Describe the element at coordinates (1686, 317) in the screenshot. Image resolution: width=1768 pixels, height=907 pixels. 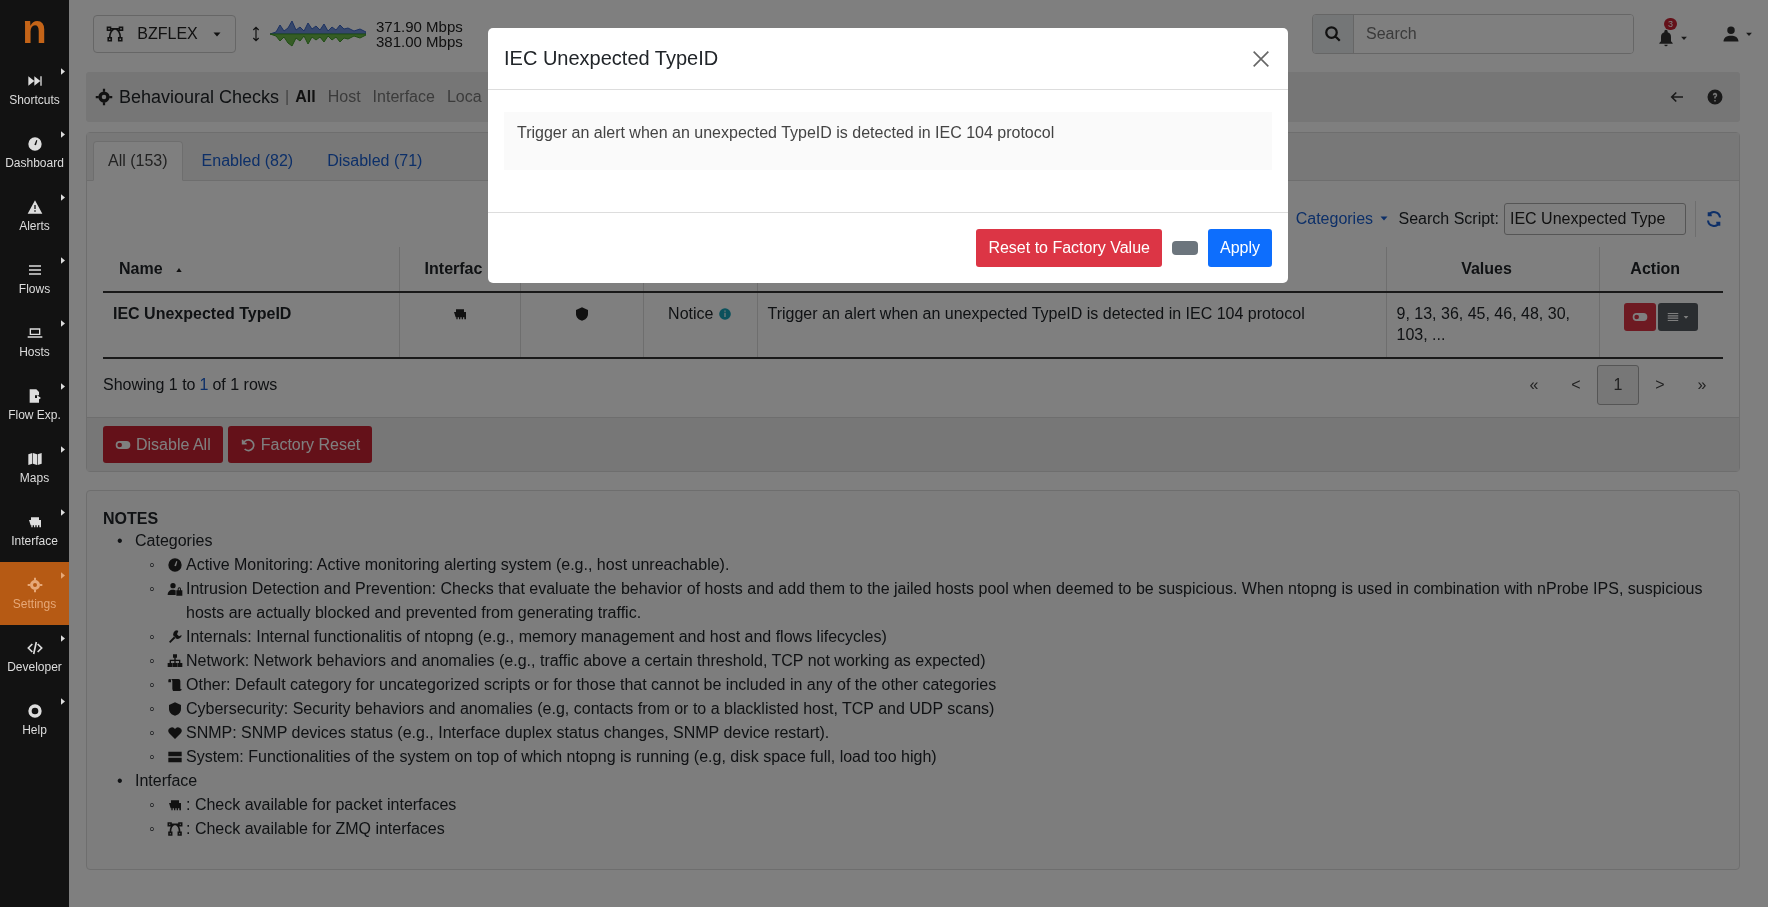
I see `caret-icon` at that location.